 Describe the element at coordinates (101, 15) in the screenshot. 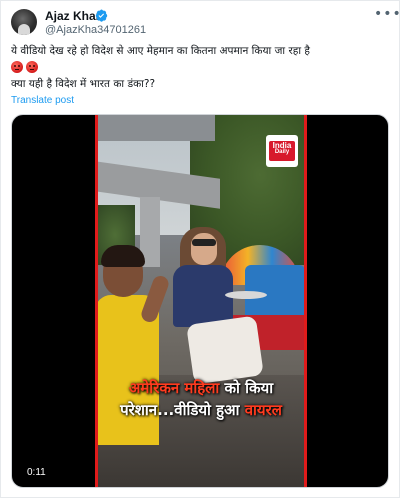

I see `verified-badge-icon` at that location.